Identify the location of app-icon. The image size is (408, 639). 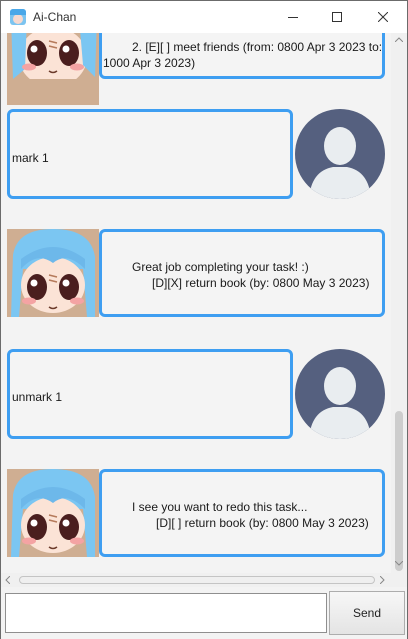
(18, 17).